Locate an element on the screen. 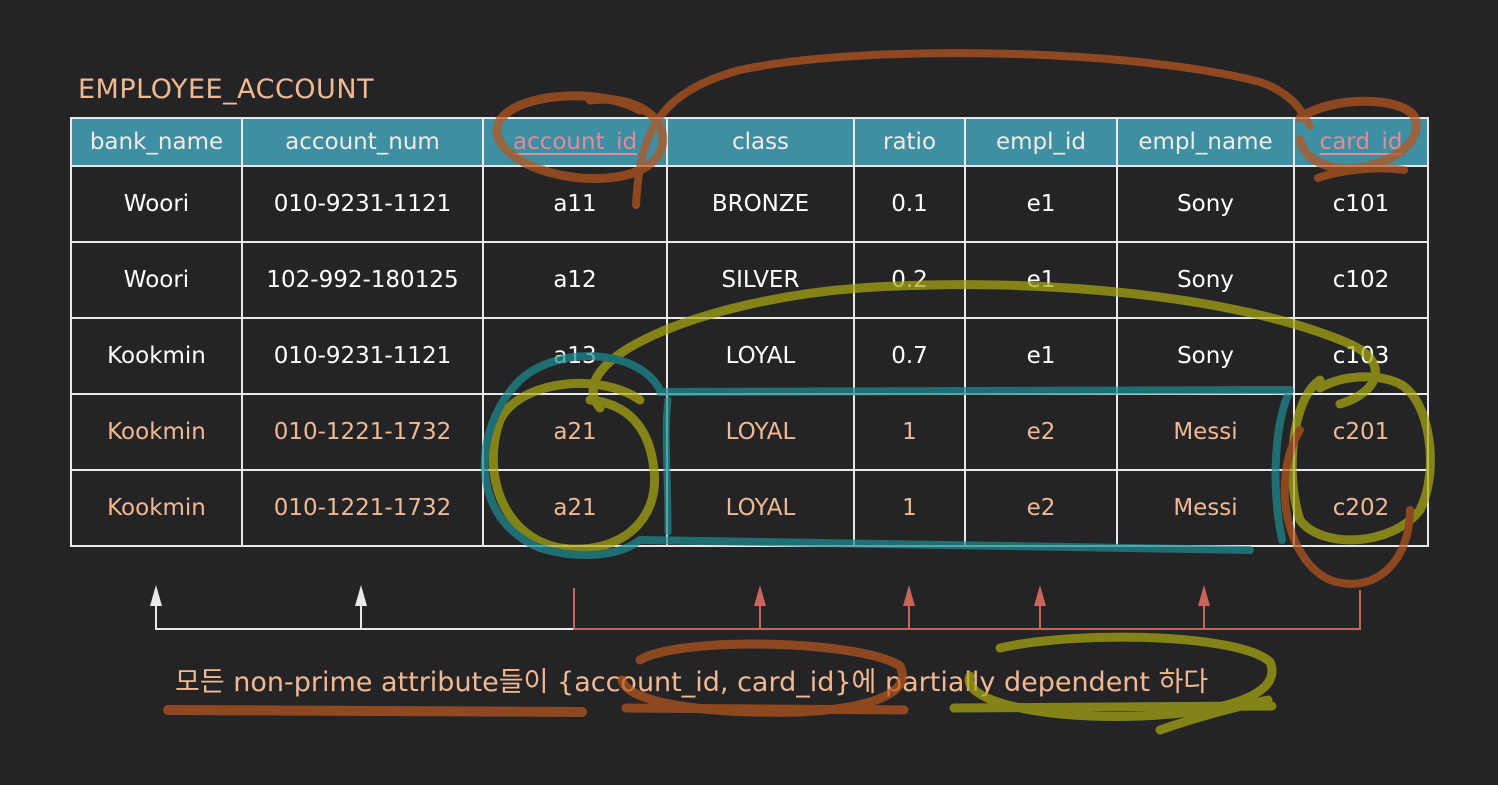 This screenshot has height=785, width=1498. ink-underline-key-set is located at coordinates (765, 709).